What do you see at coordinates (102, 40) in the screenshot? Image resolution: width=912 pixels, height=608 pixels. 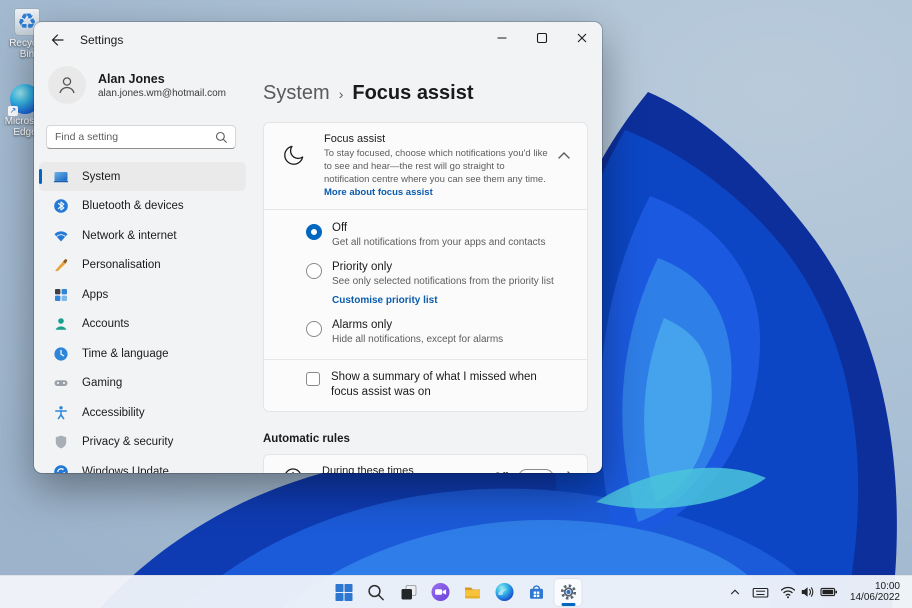 I see `window-title: Settings` at bounding box center [102, 40].